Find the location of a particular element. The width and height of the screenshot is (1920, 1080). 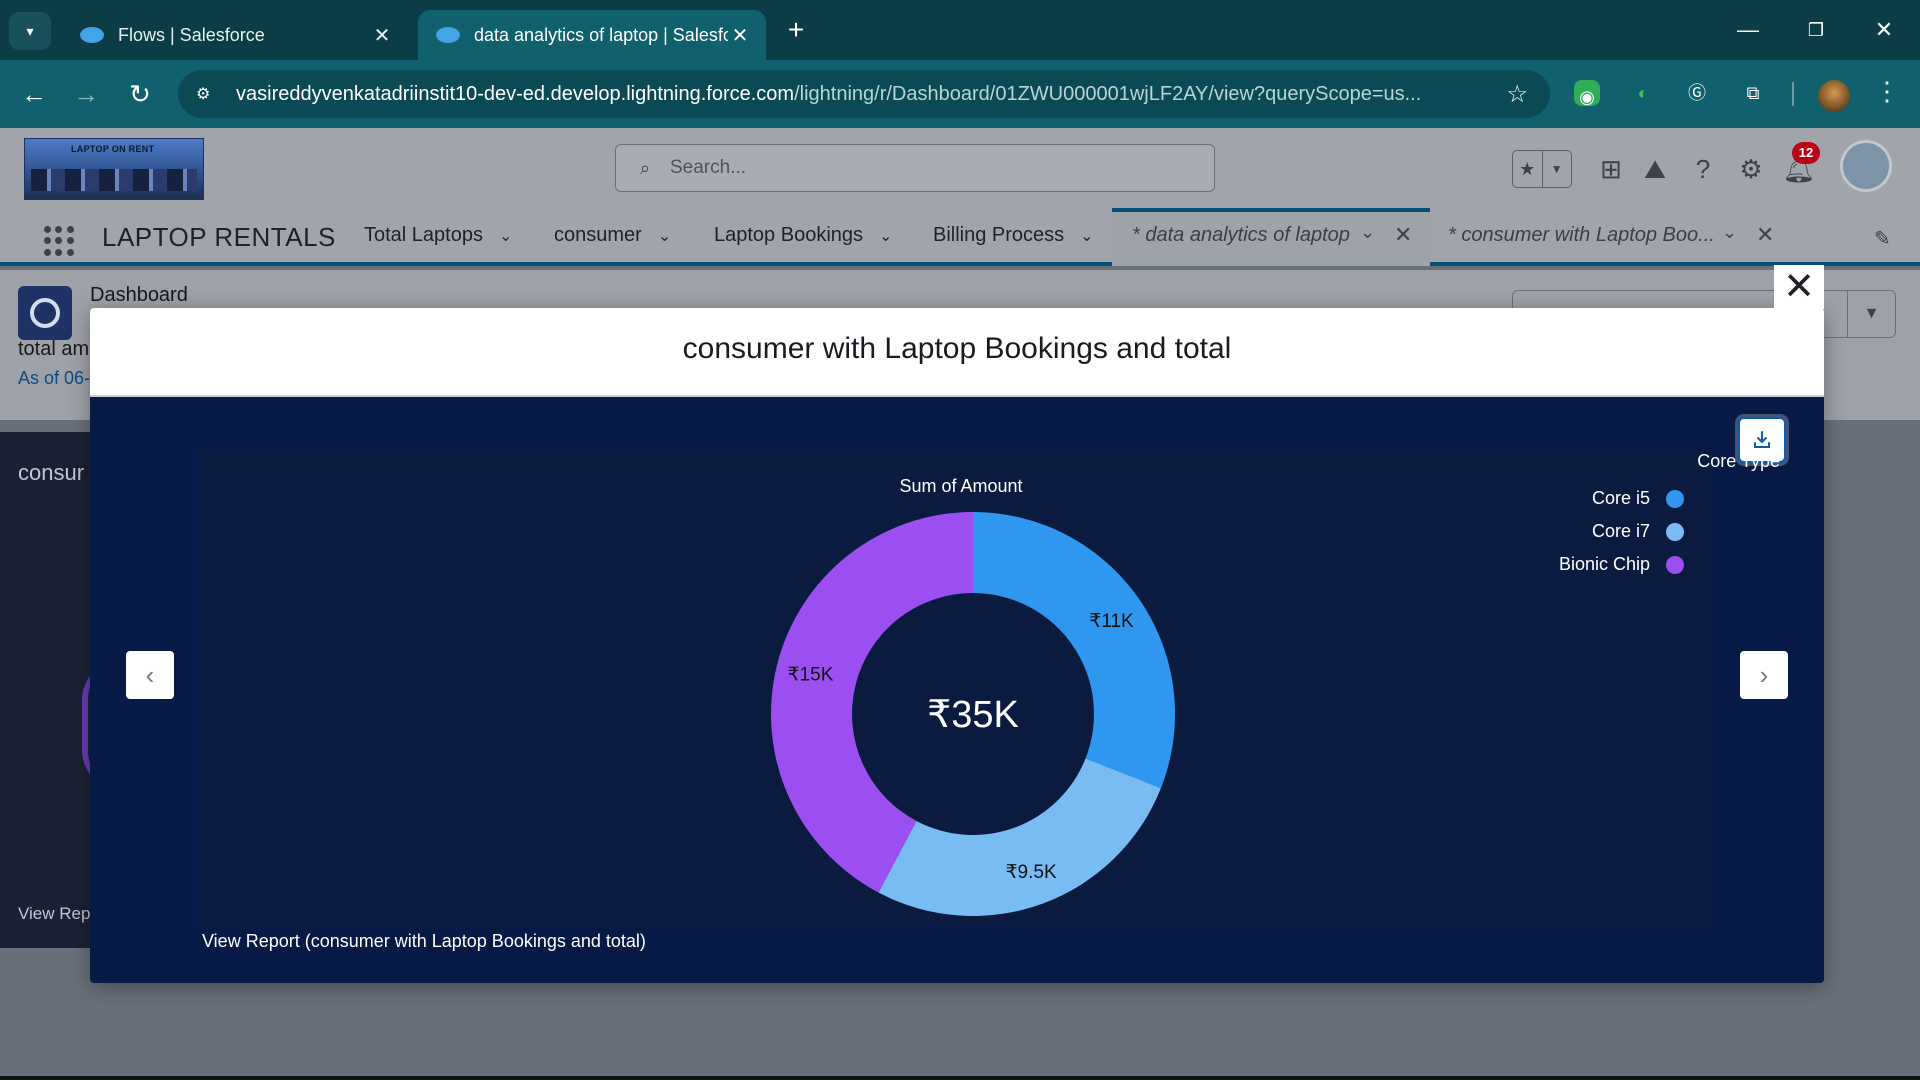

legend-label: Bionic Chip is located at coordinates (1604, 564).